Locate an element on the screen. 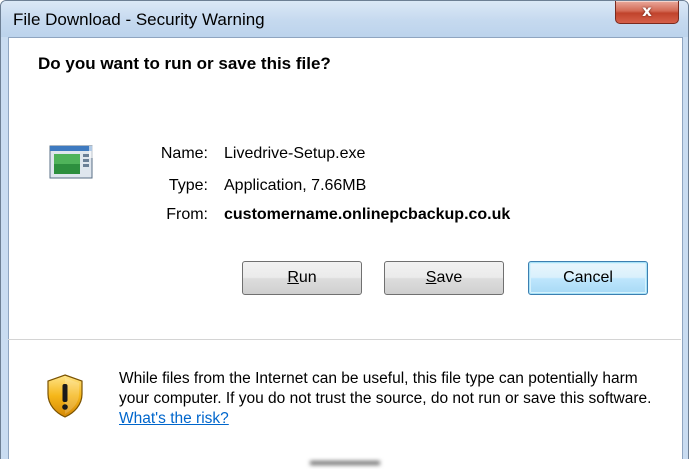 The width and height of the screenshot is (689, 469). close-icon: x is located at coordinates (647, 11).